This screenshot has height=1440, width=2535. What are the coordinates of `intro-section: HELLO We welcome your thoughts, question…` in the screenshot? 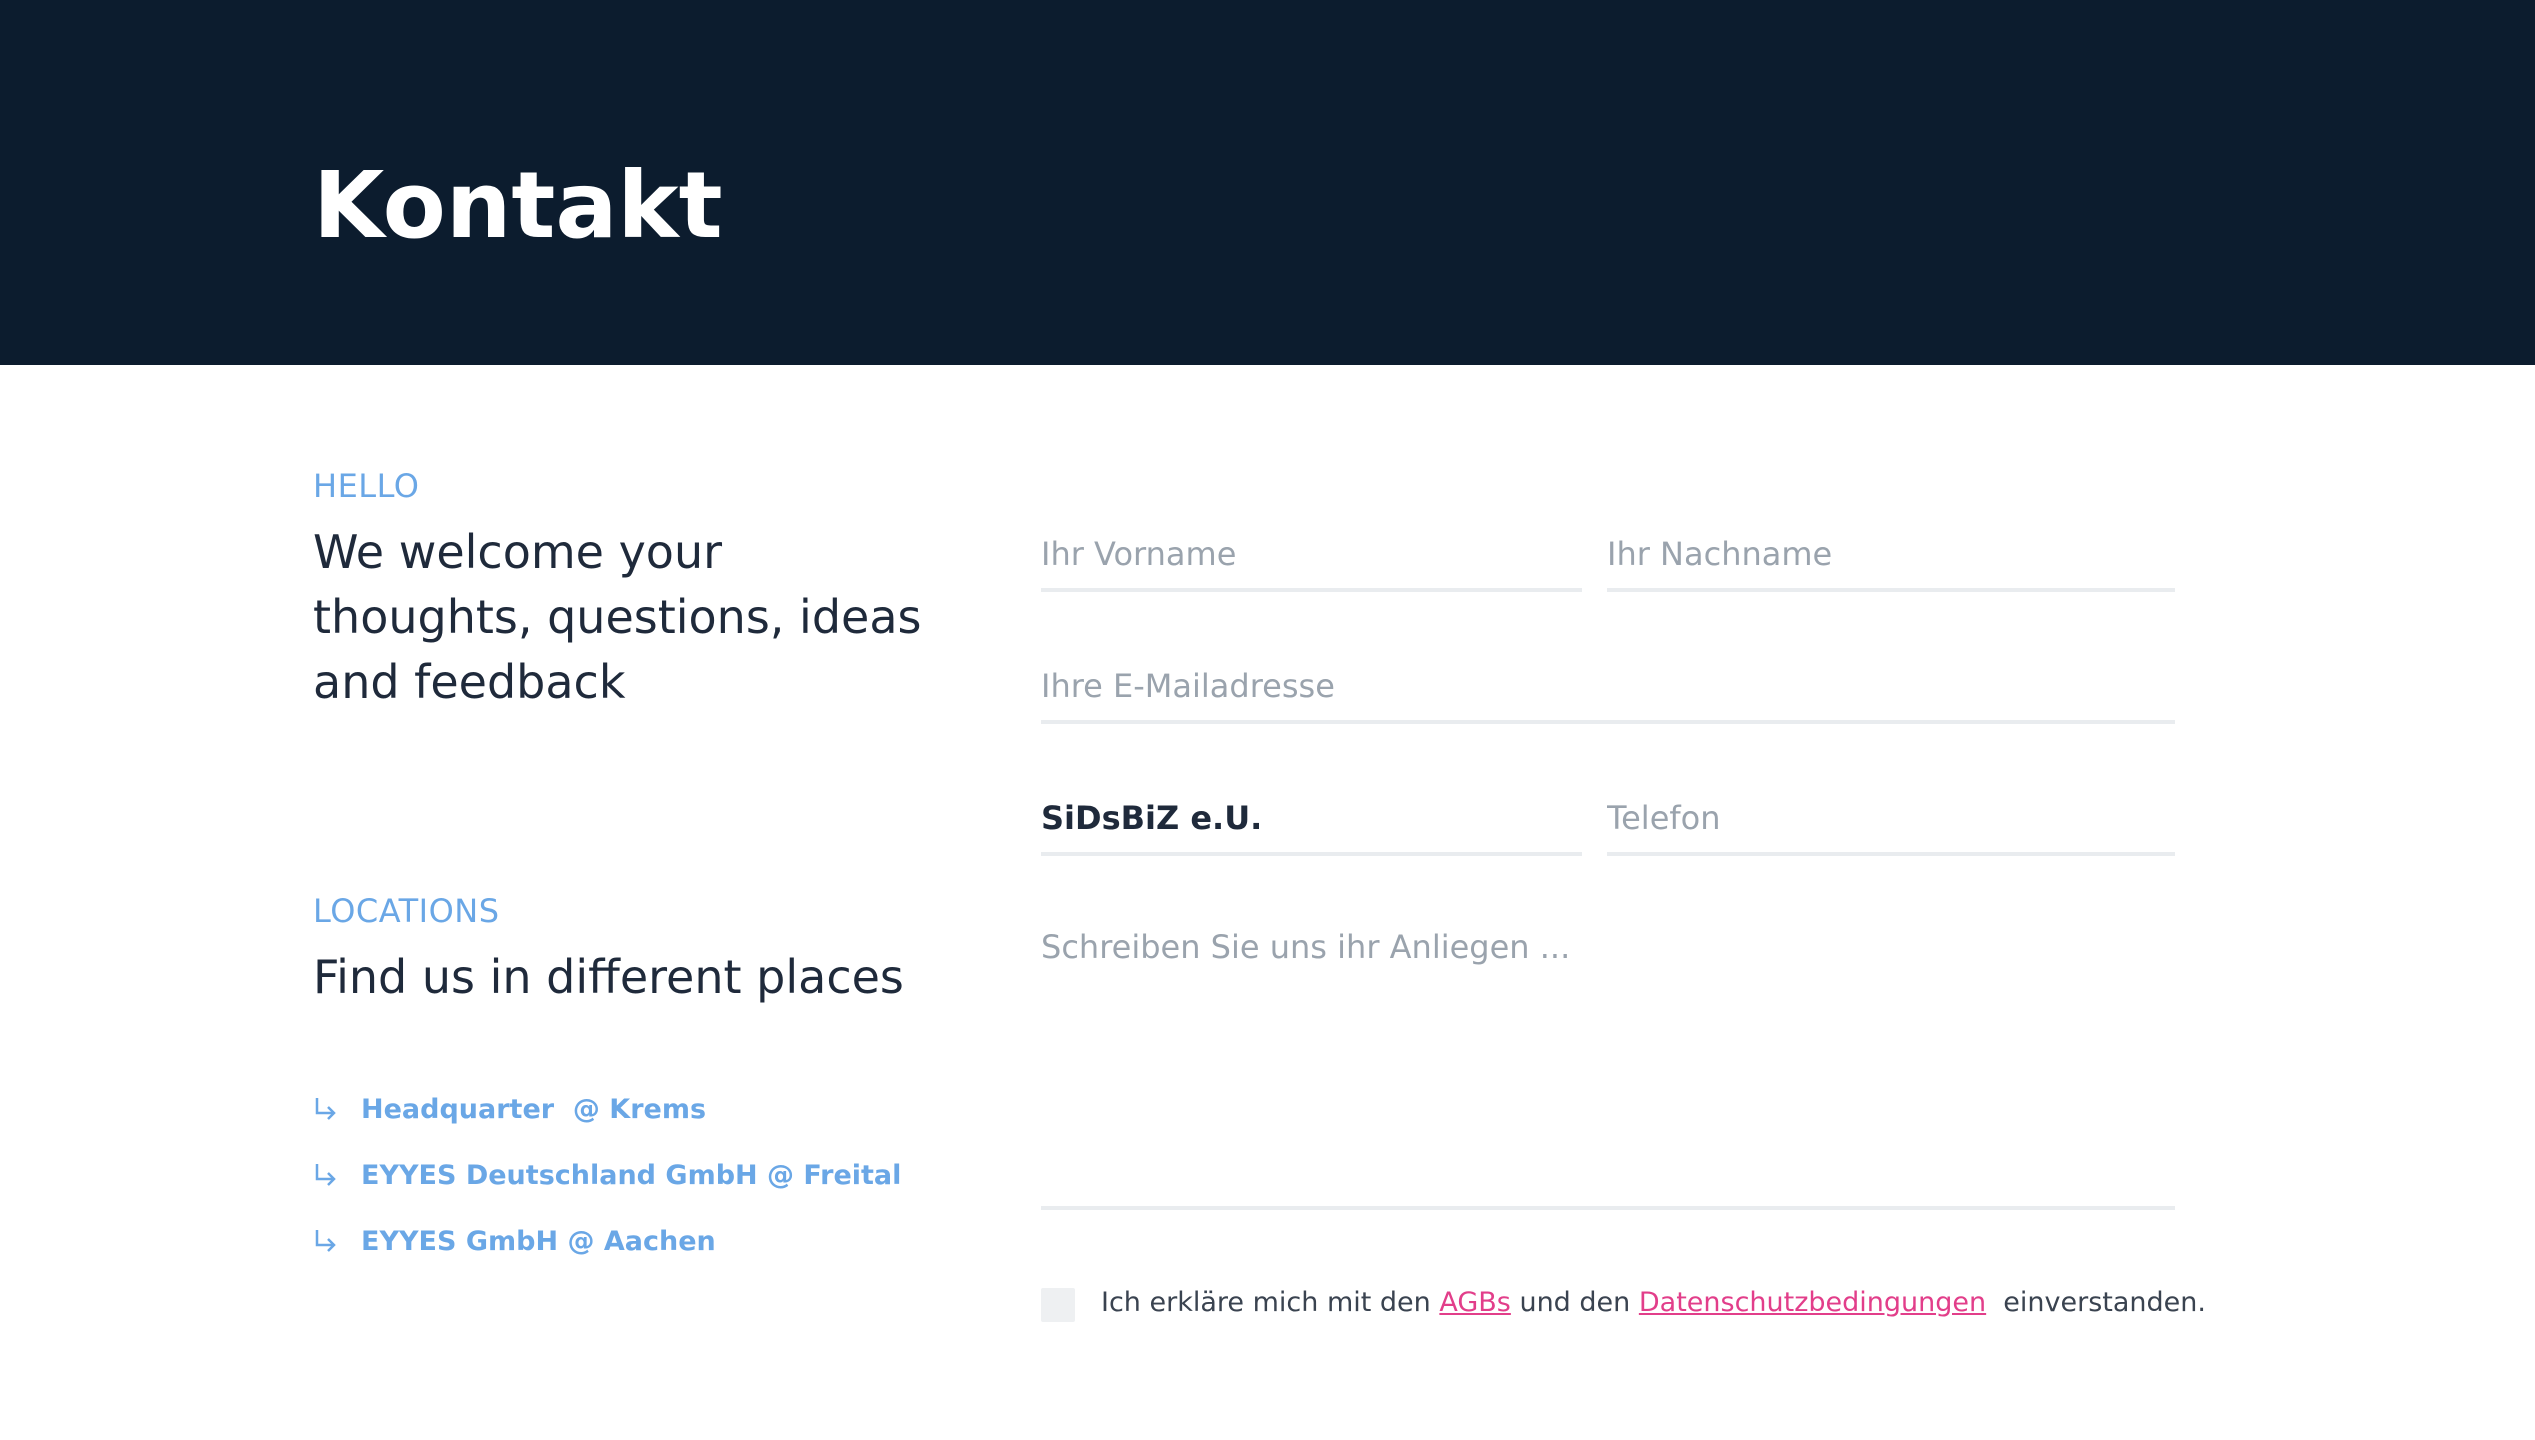 It's located at (623, 592).